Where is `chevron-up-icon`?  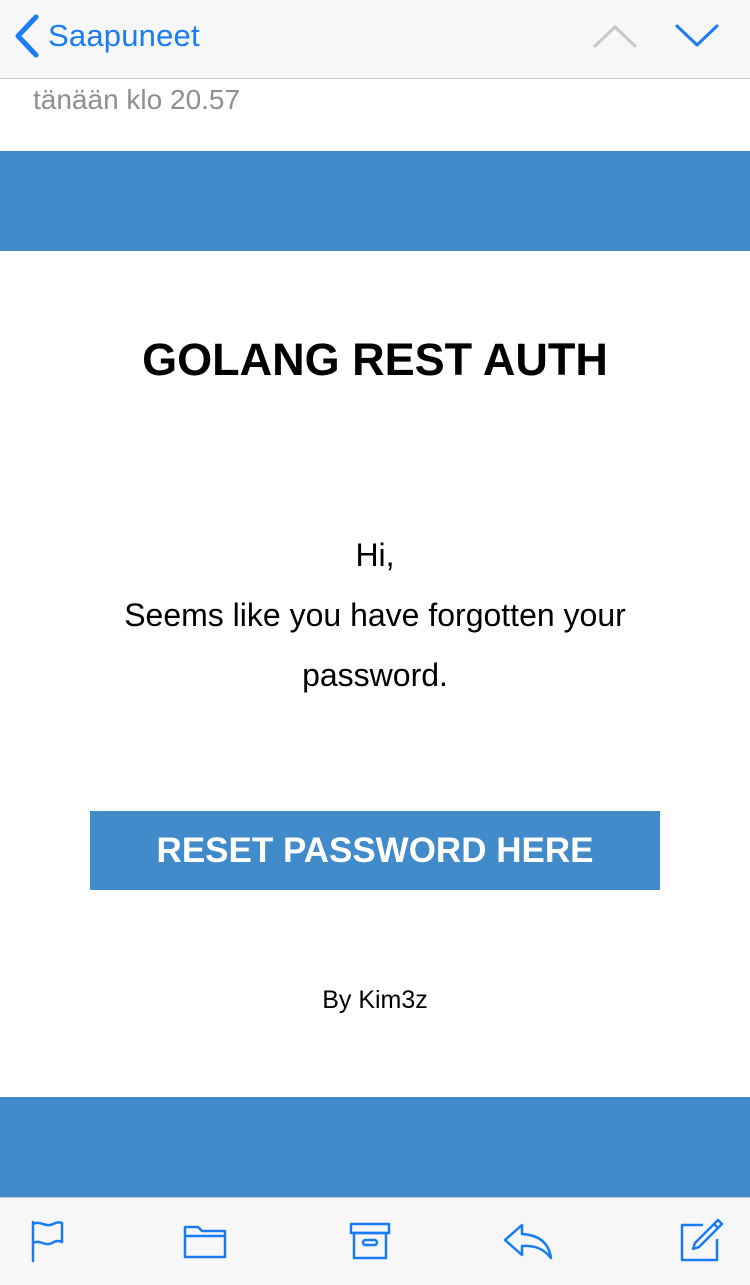
chevron-up-icon is located at coordinates (615, 36).